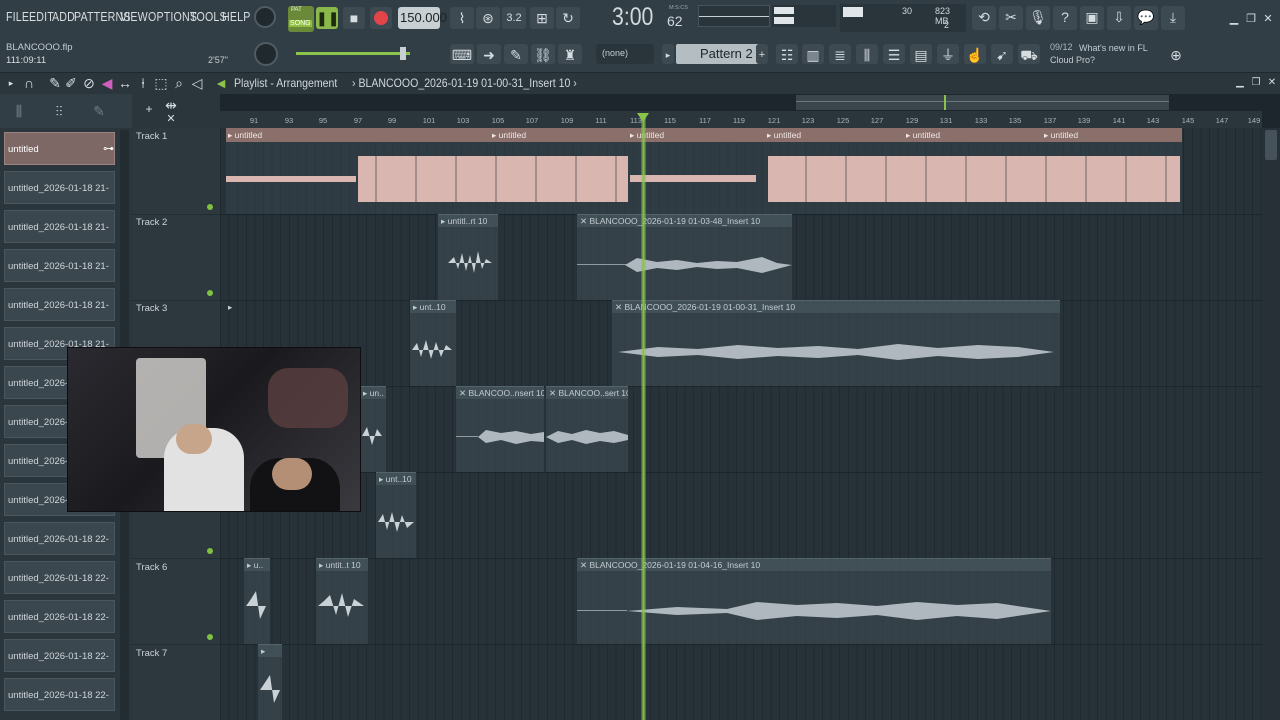 Image resolution: width=1280 pixels, height=720 pixels. What do you see at coordinates (151, 136) in the screenshot?
I see `track-1-label: Track 1` at bounding box center [151, 136].